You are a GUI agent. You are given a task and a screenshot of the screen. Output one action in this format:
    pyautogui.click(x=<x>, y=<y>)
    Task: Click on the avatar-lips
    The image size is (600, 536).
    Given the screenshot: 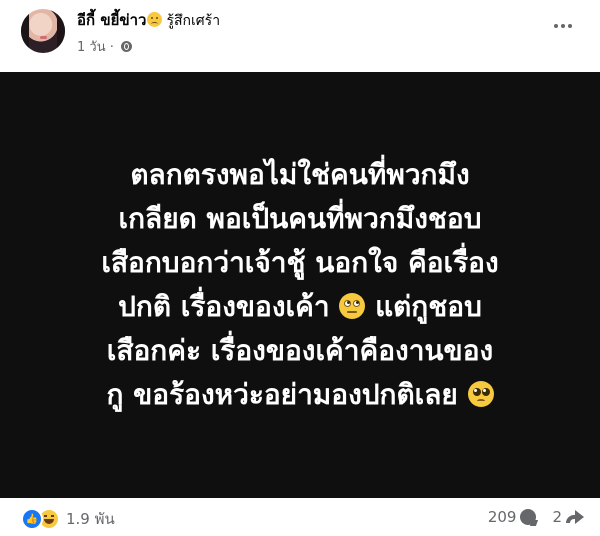 What is the action you would take?
    pyautogui.click(x=43, y=37)
    